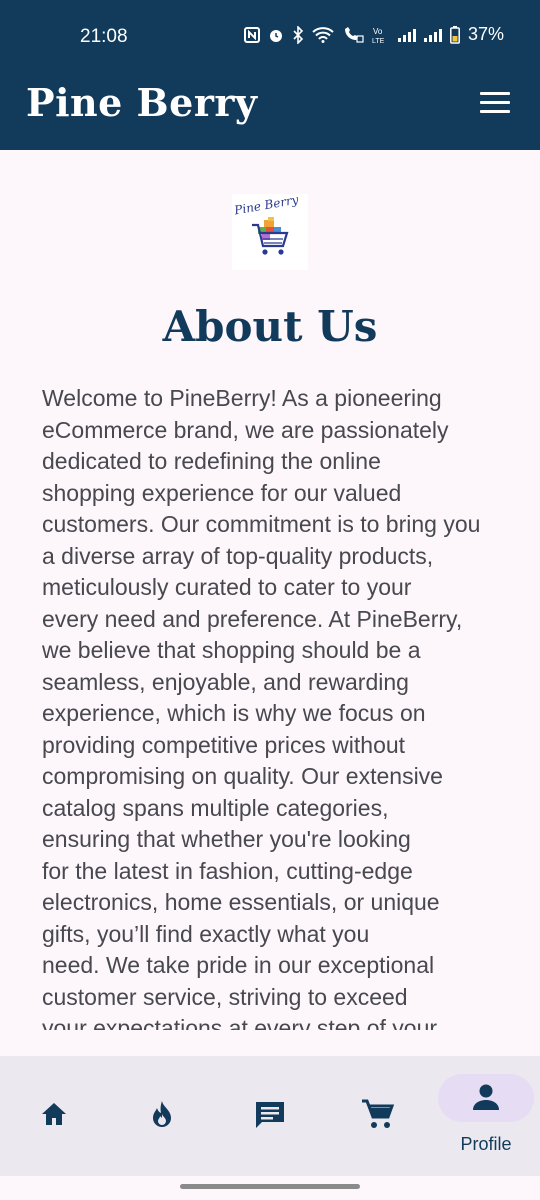 The width and height of the screenshot is (540, 1200). What do you see at coordinates (298, 34) in the screenshot?
I see `bluetooth-icon` at bounding box center [298, 34].